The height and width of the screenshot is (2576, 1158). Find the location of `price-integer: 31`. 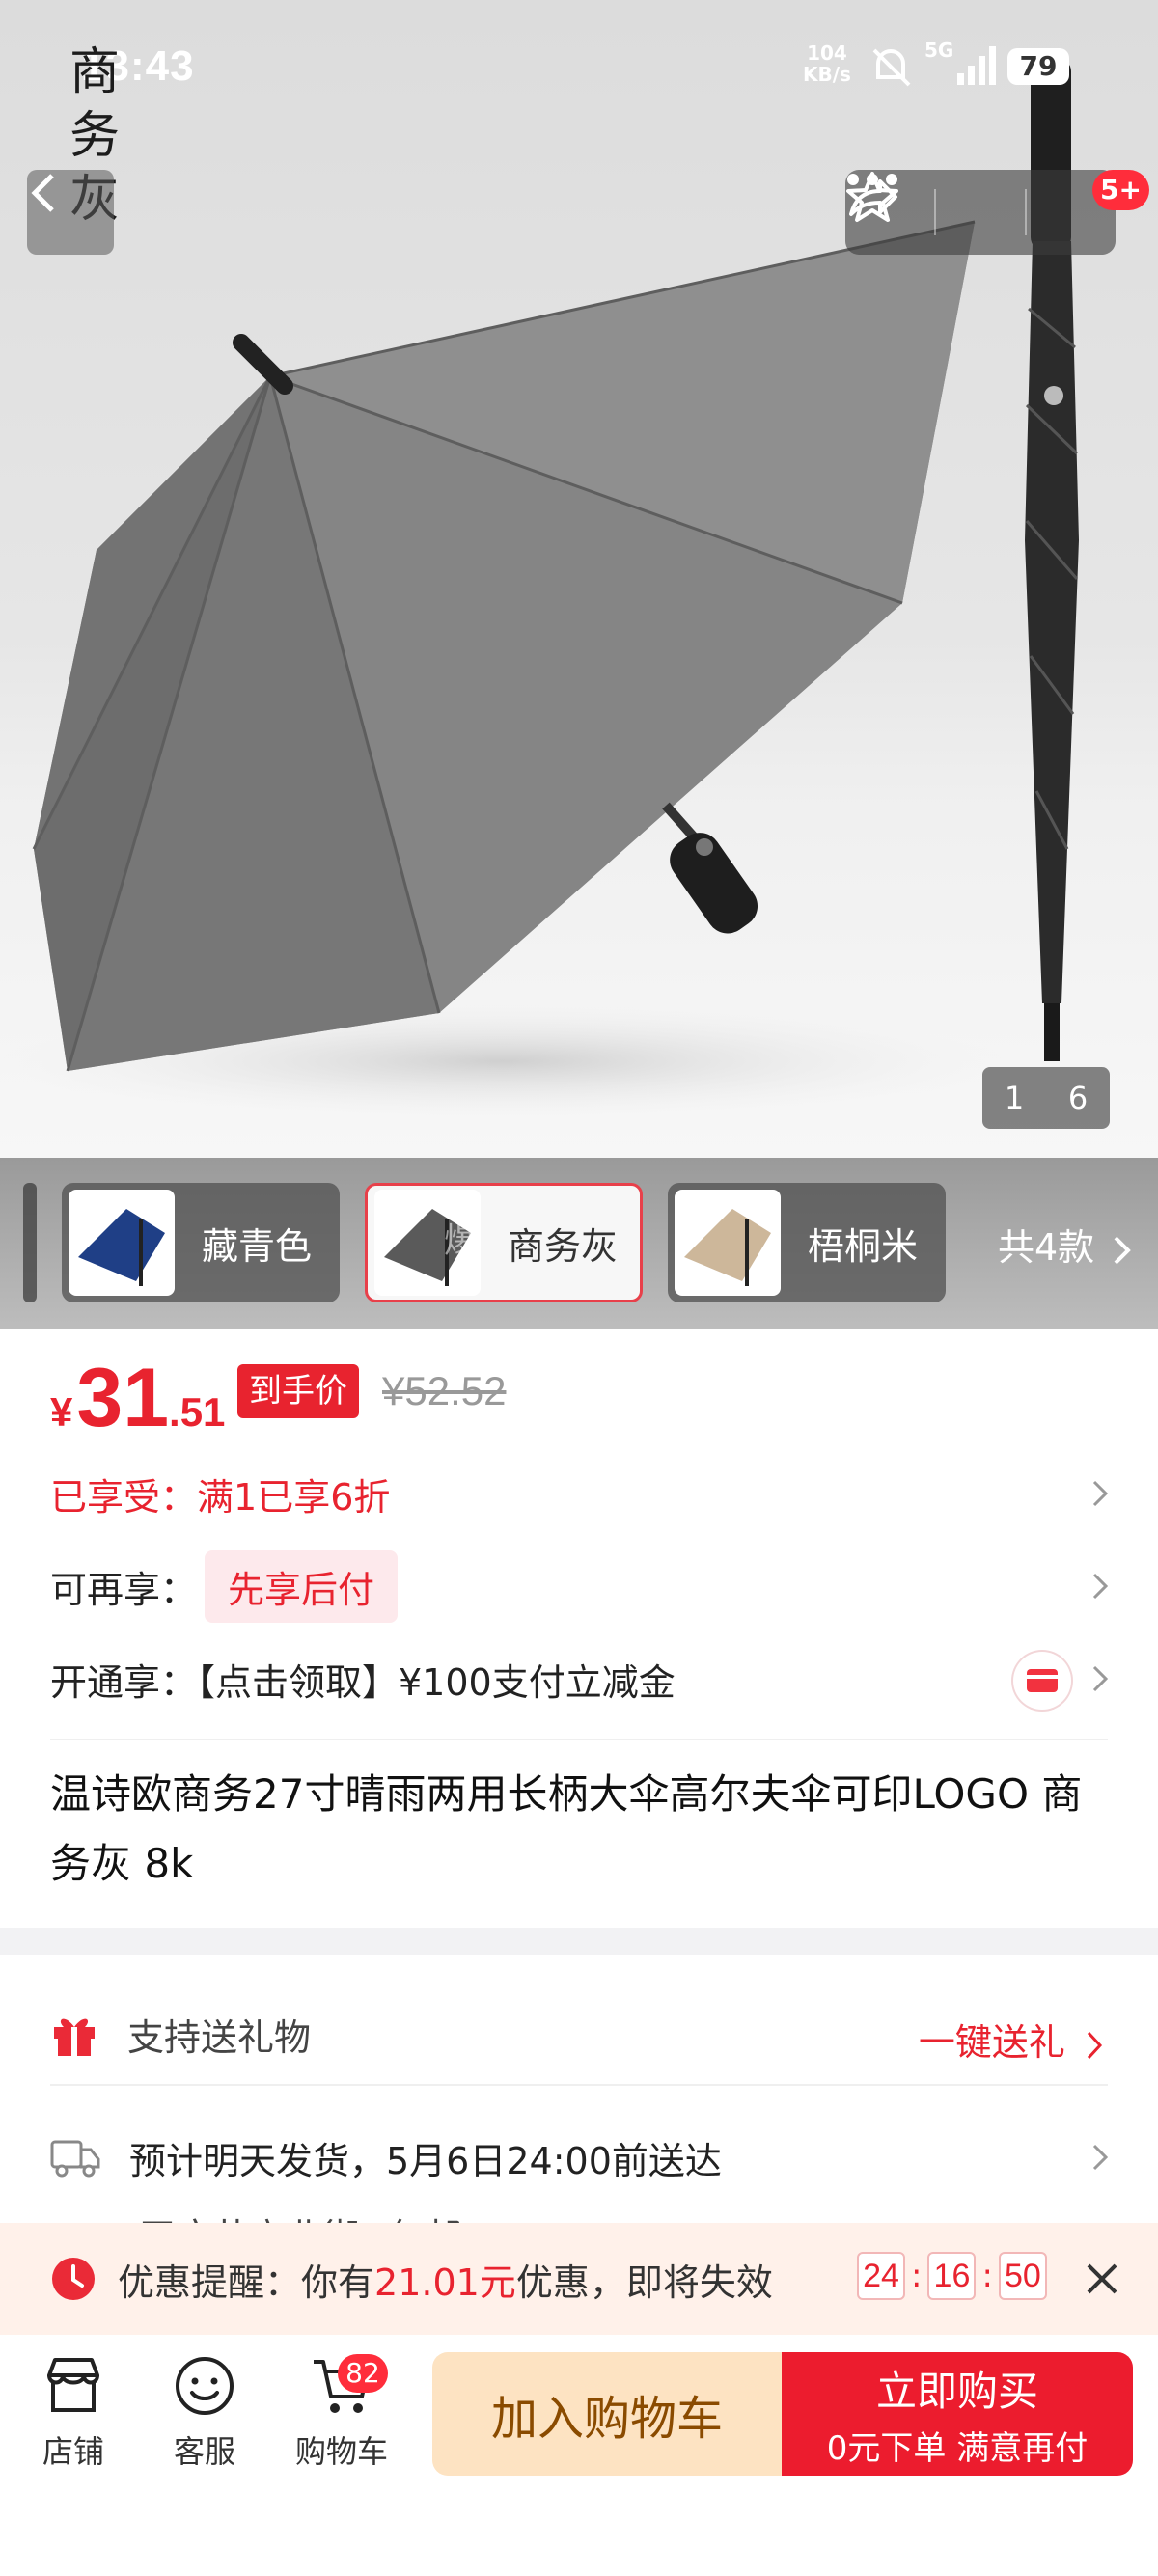

price-integer: 31 is located at coordinates (123, 1398).